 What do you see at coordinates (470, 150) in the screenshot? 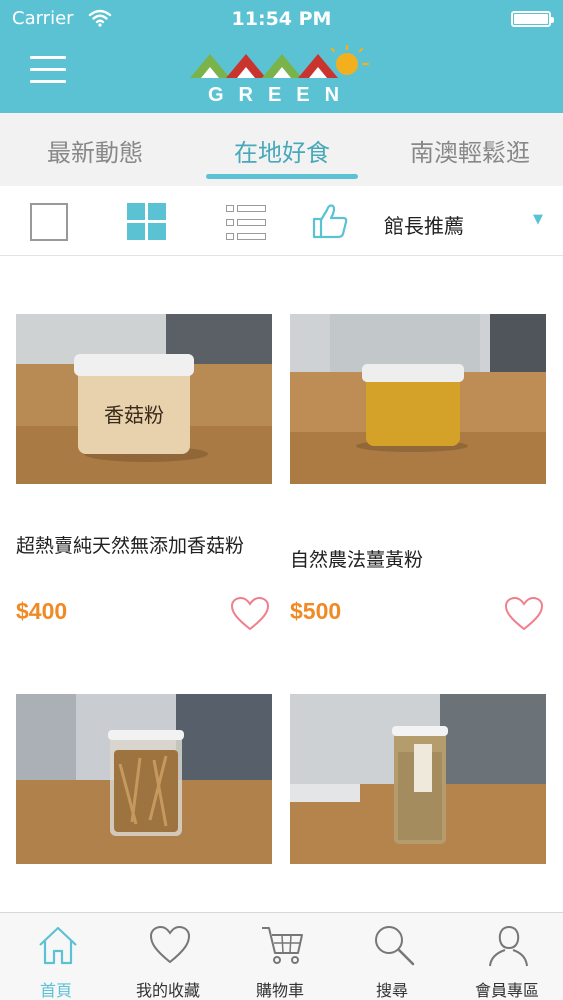
I see `tab-nanao-stroll: 南澳輕鬆逛` at bounding box center [470, 150].